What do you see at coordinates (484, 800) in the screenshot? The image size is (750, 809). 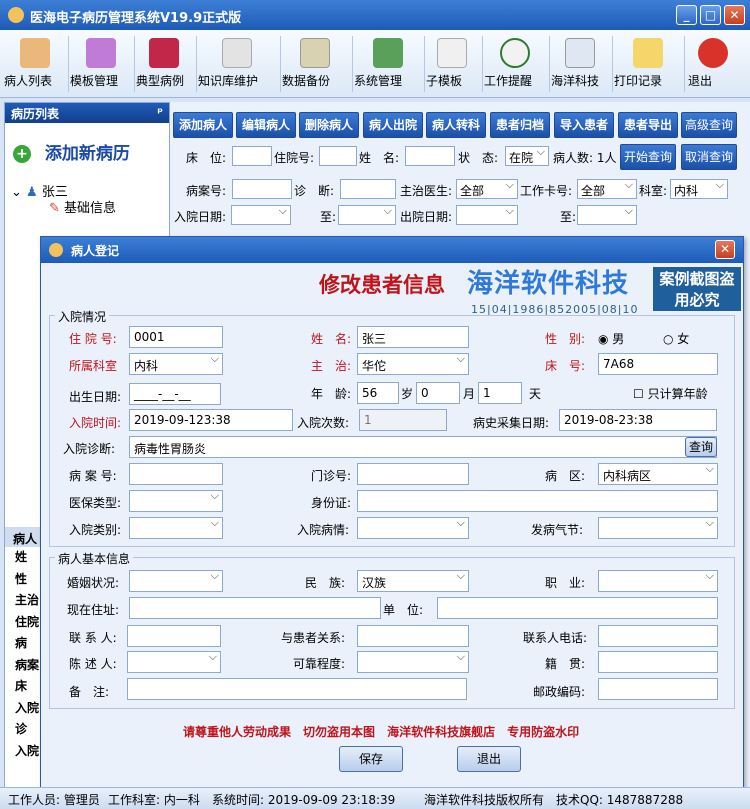 I see `status-copyright: 海洋软件科技版权所有` at bounding box center [484, 800].